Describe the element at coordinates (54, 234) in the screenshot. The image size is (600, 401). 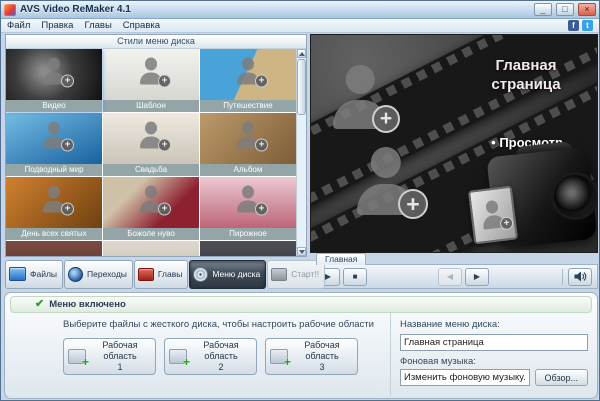
I see `style-item-label: День всех святых` at that location.